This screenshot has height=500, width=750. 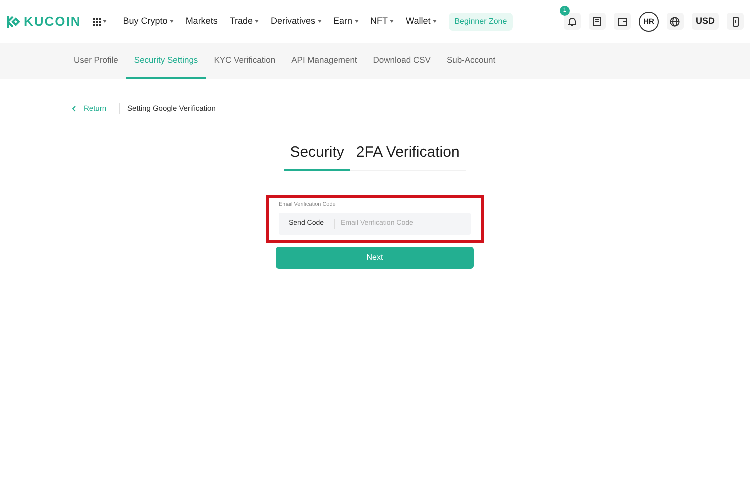 What do you see at coordinates (408, 156) in the screenshot?
I see `verification-tab: 2FA Verification` at bounding box center [408, 156].